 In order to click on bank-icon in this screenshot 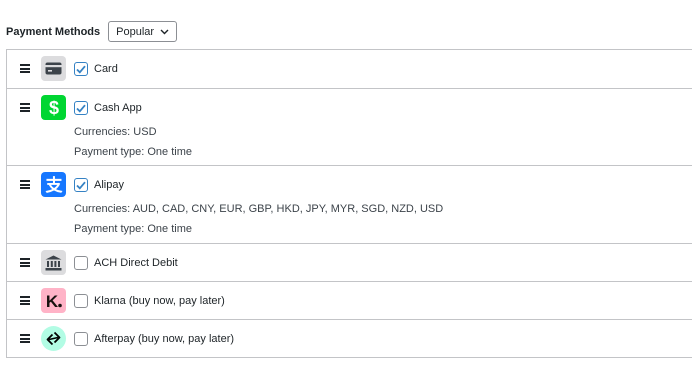, I will do `click(53, 262)`.